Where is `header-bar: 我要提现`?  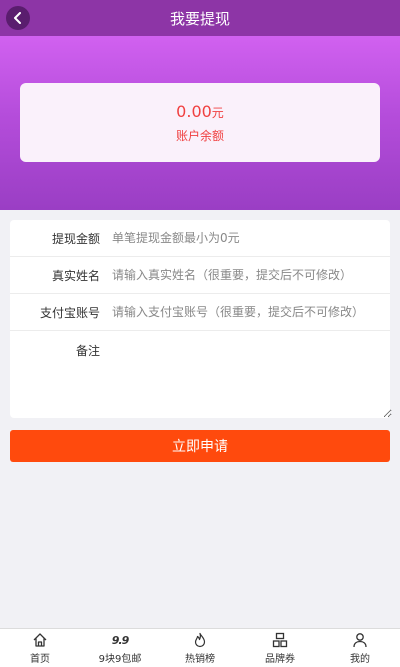
header-bar: 我要提现 is located at coordinates (200, 18).